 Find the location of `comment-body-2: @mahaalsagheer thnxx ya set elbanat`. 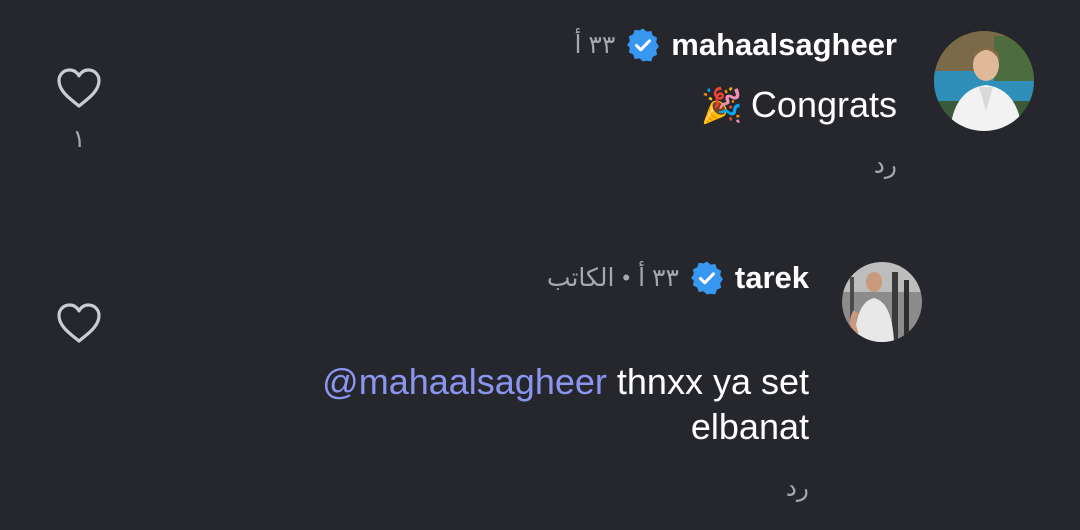

comment-body-2: @mahaalsagheer thnxx ya set elbanat is located at coordinates (565, 404).